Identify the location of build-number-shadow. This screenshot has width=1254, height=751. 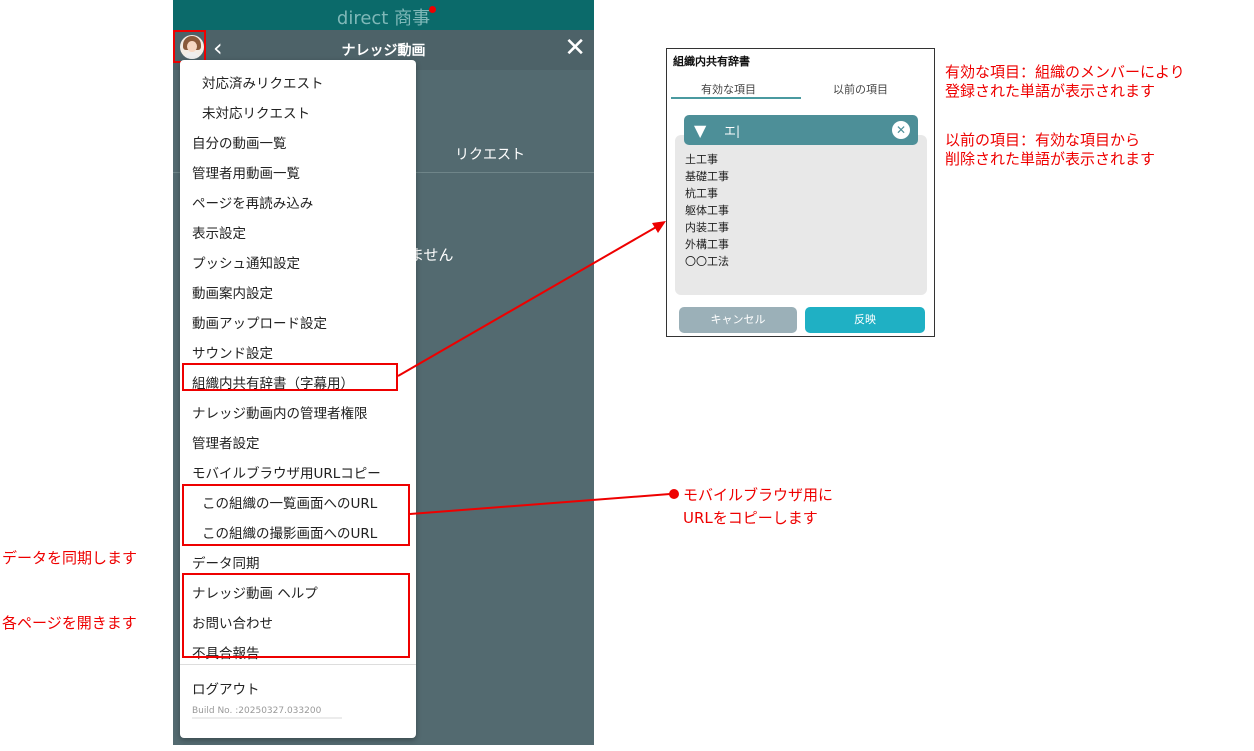
(267, 718).